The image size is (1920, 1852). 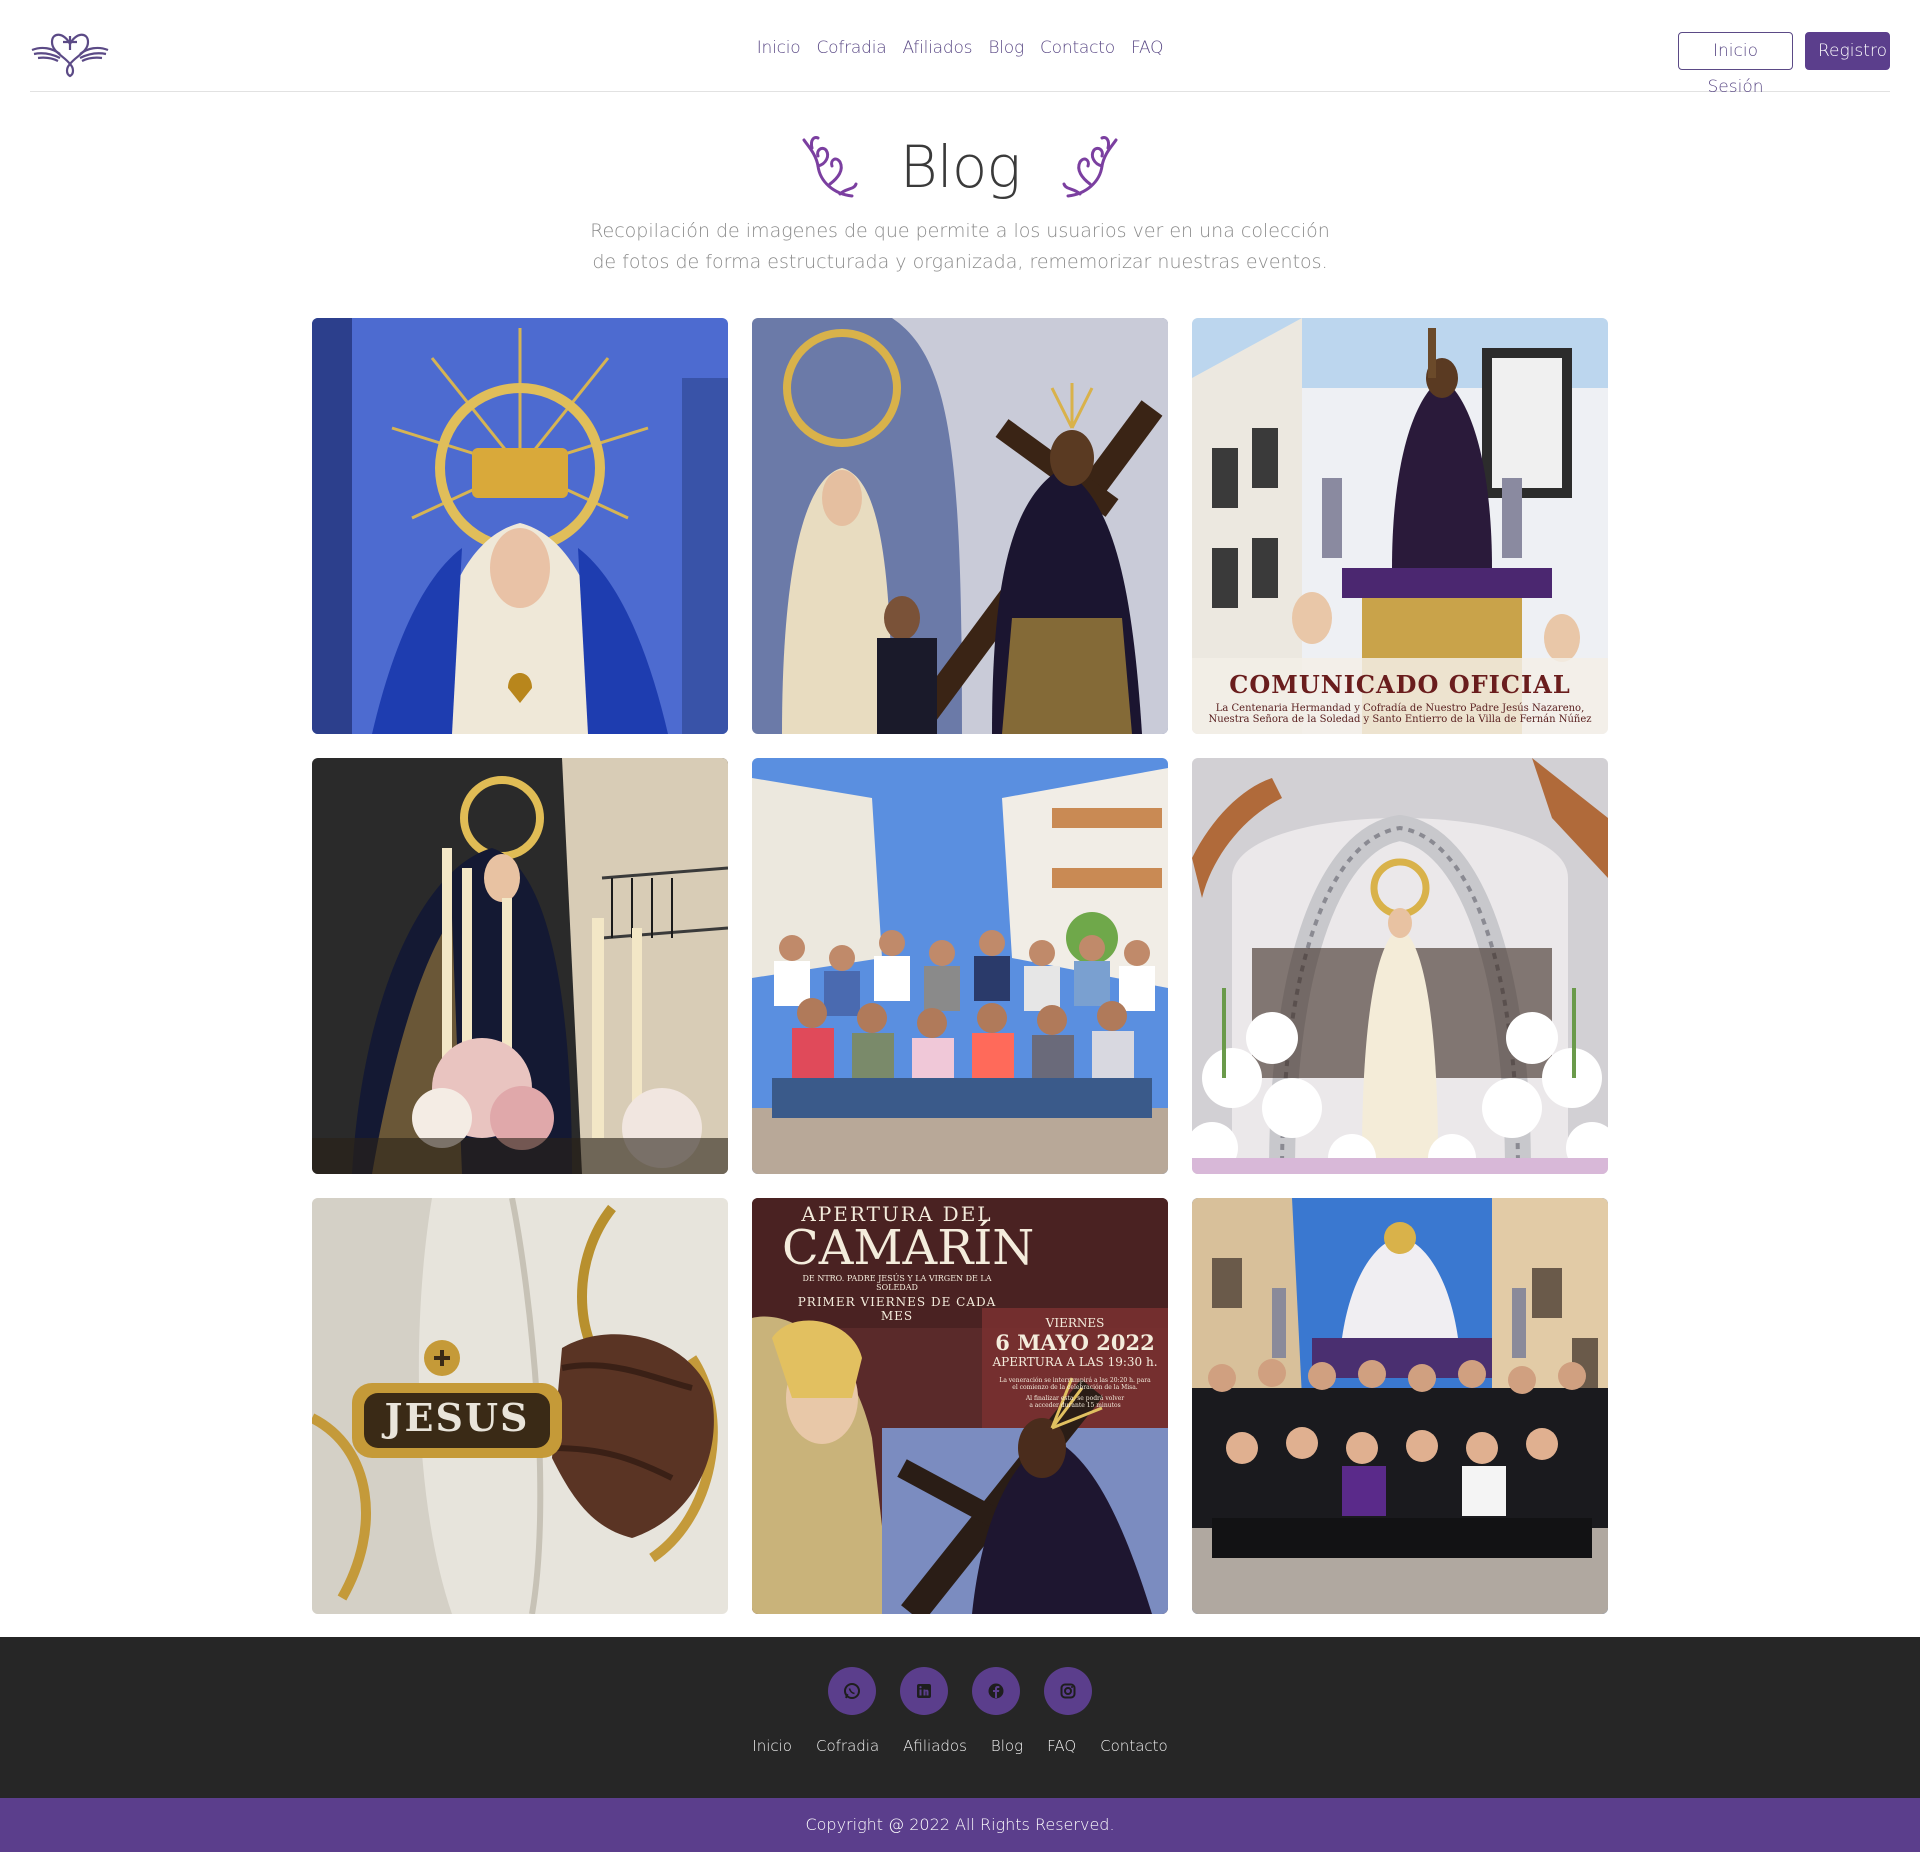 I want to click on page-title: Blog, so click(x=960, y=167).